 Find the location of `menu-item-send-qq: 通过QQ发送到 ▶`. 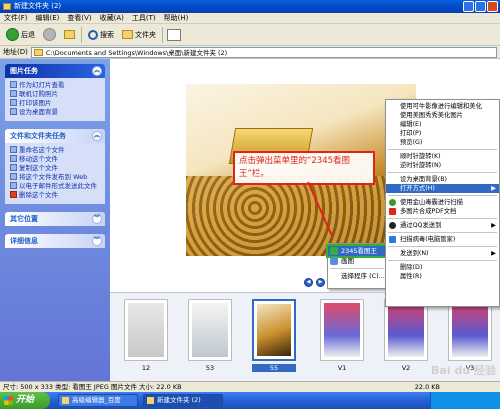

menu-item-send-qq: 通过QQ发送到 ▶ is located at coordinates (442, 225).